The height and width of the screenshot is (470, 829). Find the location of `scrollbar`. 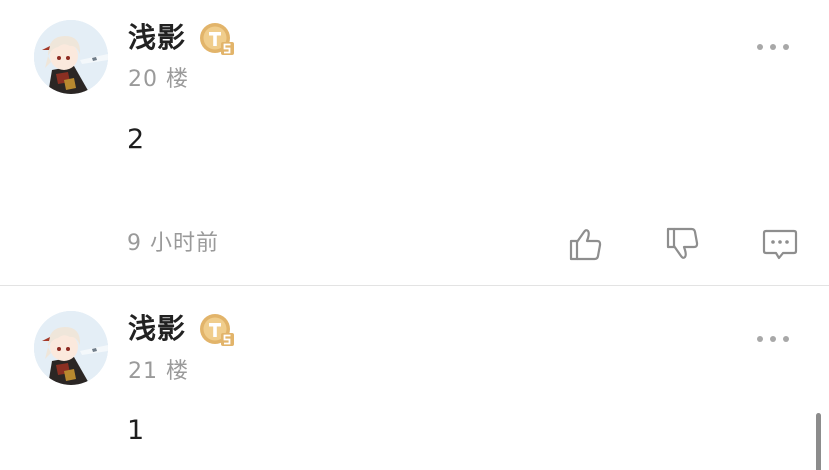

scrollbar is located at coordinates (818, 441).